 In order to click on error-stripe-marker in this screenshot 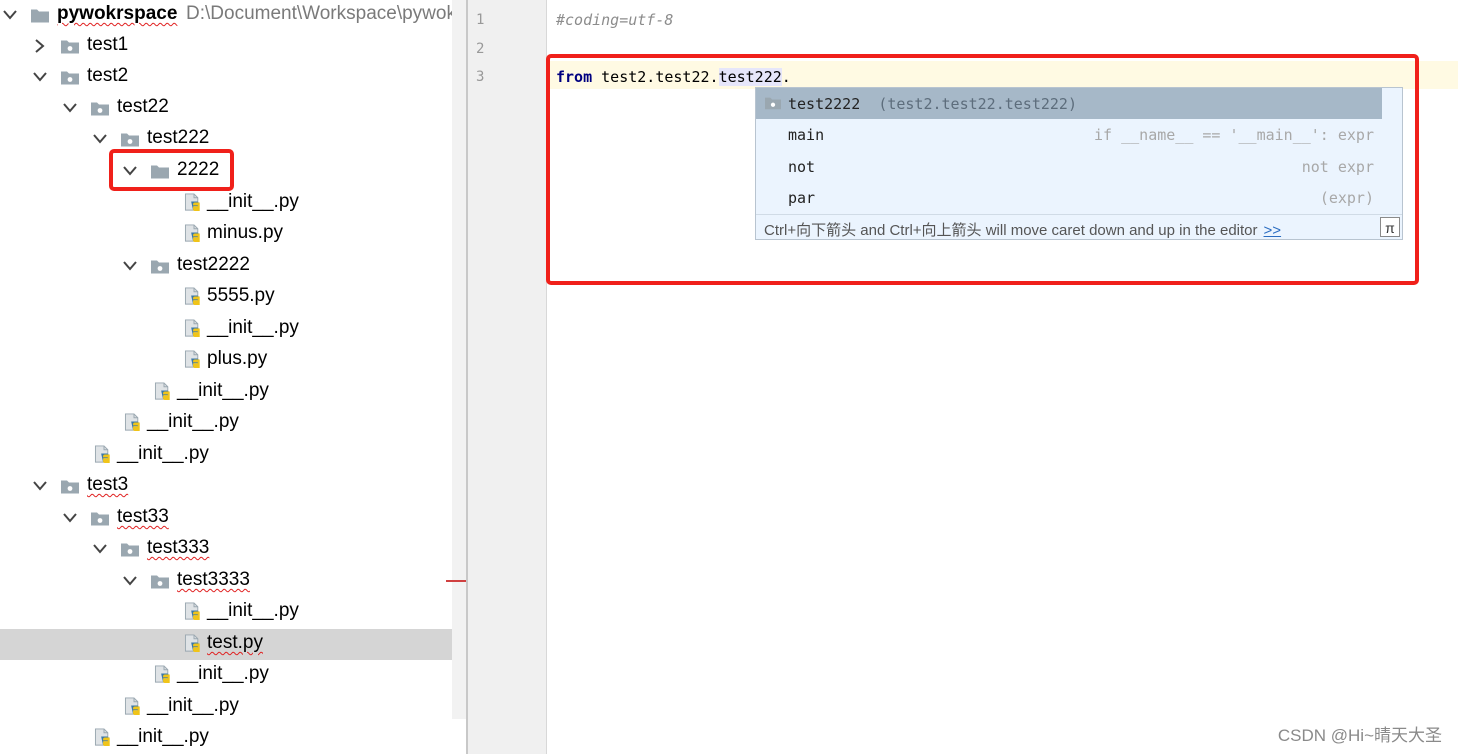, I will do `click(456, 581)`.